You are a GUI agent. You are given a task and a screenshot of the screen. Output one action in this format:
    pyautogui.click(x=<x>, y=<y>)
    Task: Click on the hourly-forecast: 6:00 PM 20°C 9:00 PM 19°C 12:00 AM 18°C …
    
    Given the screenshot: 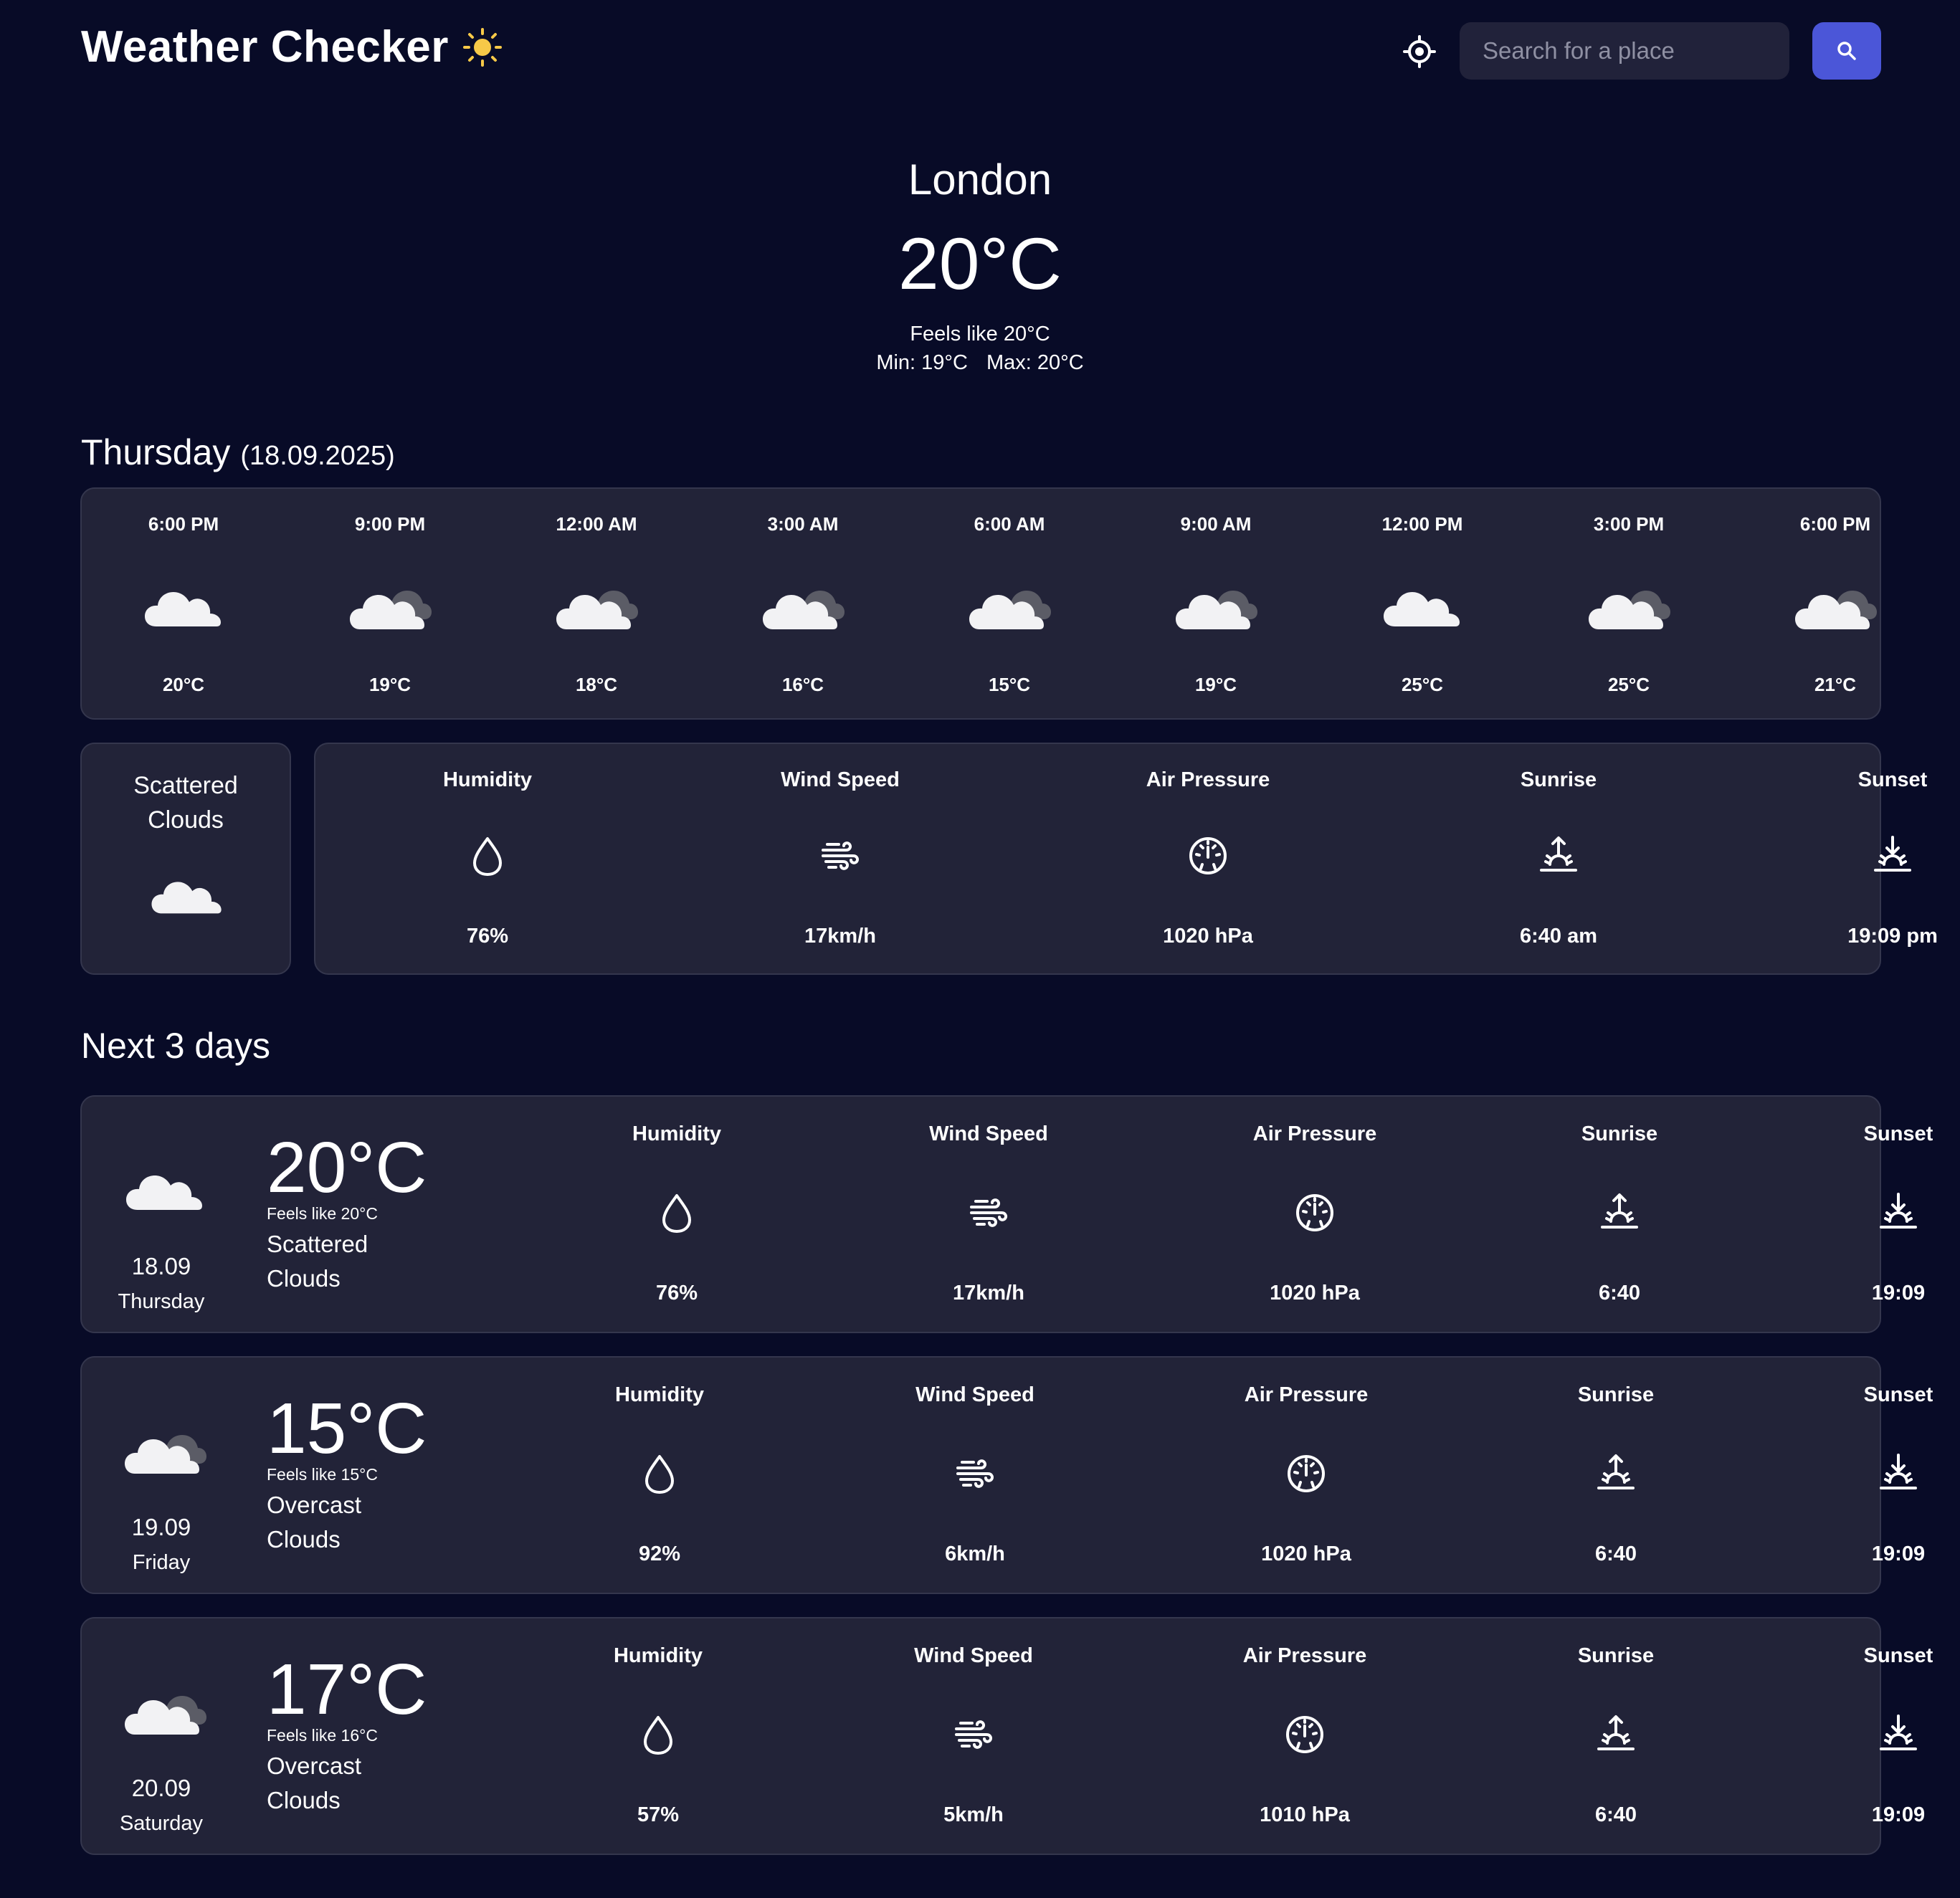 What is the action you would take?
    pyautogui.click(x=980, y=604)
    